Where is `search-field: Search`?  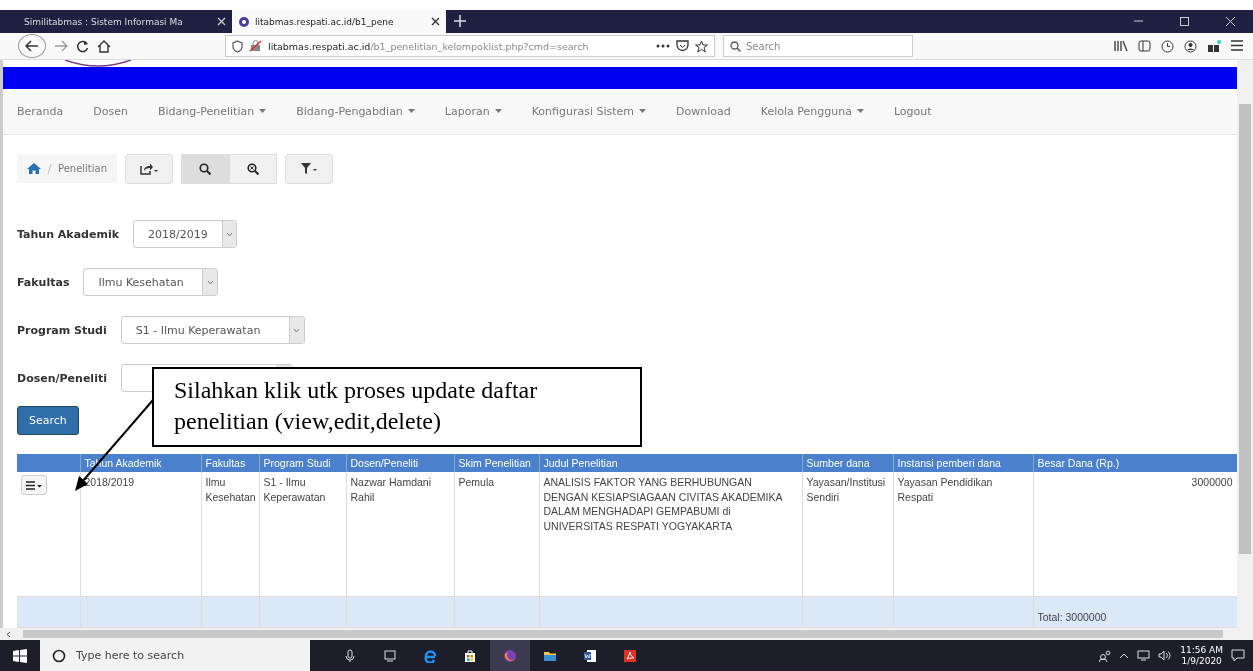
search-field: Search is located at coordinates (818, 46).